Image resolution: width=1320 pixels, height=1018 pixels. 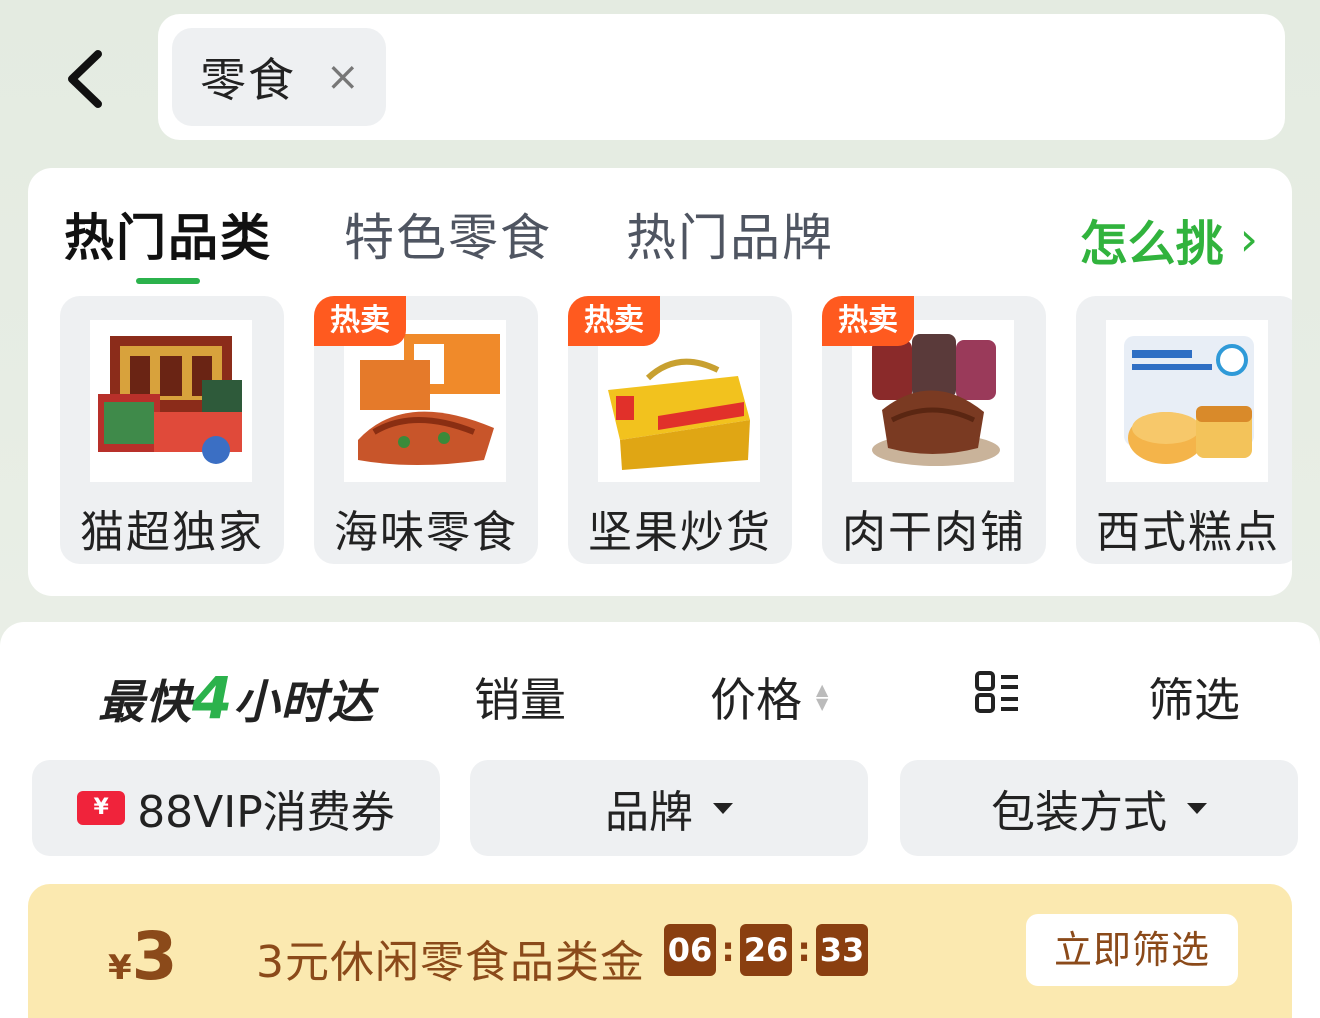 What do you see at coordinates (168, 238) in the screenshot?
I see `tab-label: 热门品类` at bounding box center [168, 238].